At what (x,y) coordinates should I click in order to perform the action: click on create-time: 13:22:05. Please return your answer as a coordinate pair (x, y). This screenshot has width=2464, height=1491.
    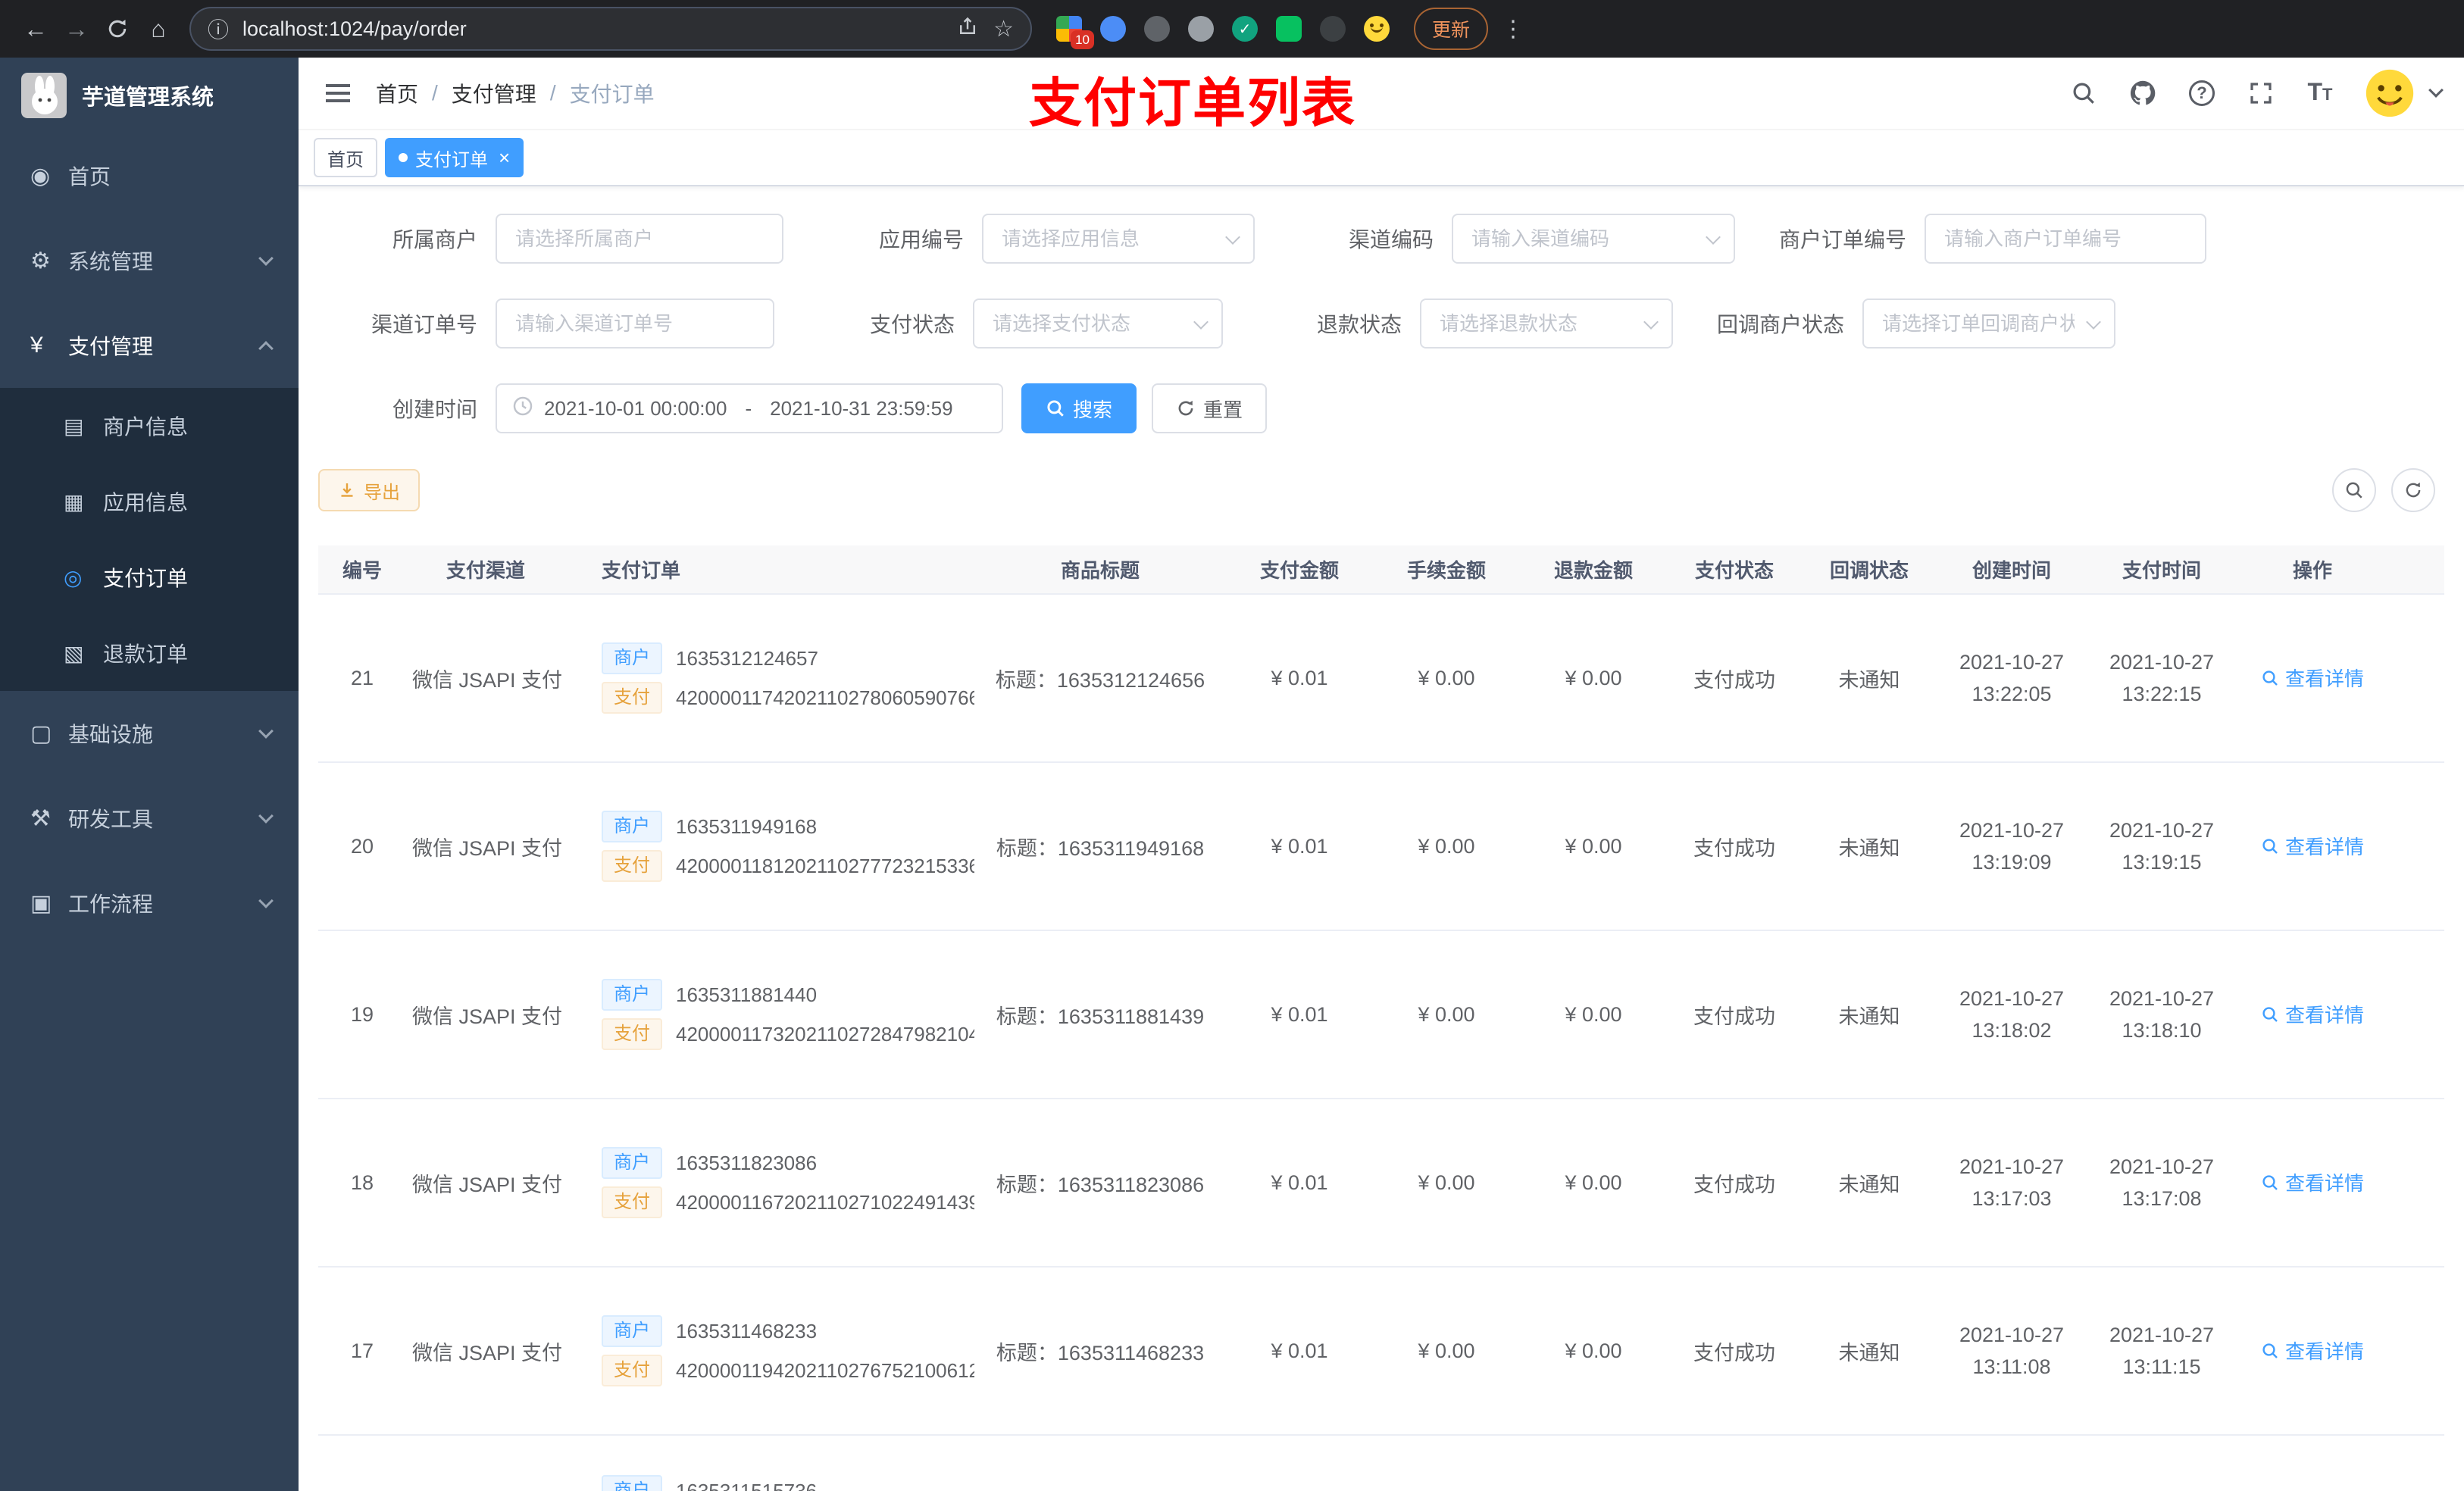
    Looking at the image, I should click on (2012, 694).